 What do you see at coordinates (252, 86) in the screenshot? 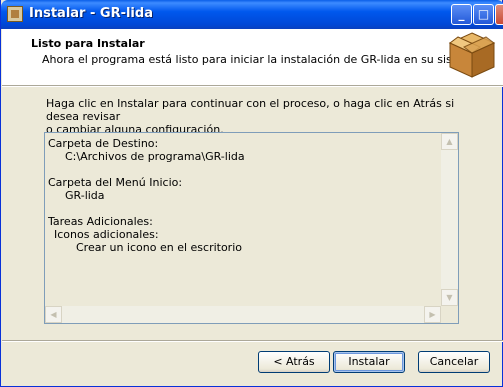
I see `header-divider` at bounding box center [252, 86].